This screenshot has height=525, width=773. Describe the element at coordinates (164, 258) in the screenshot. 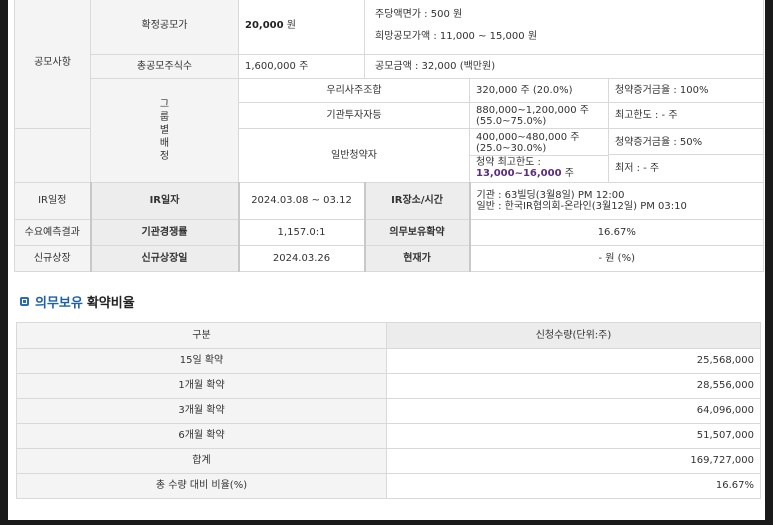

I see `listing-date-label: 신규상장일` at that location.